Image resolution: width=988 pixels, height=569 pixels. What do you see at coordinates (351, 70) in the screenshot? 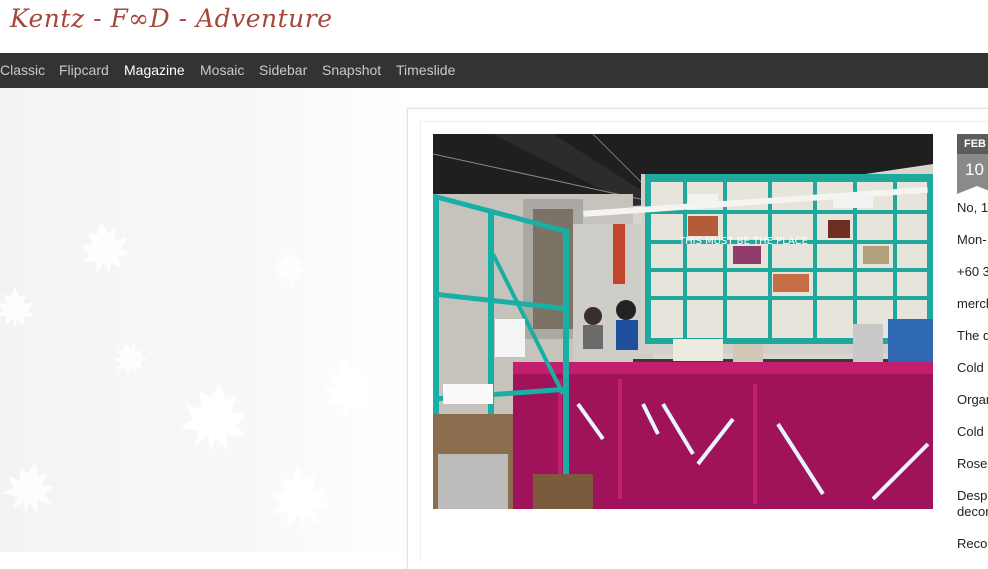
I see `nav-item-snapshot: Snapshot` at bounding box center [351, 70].